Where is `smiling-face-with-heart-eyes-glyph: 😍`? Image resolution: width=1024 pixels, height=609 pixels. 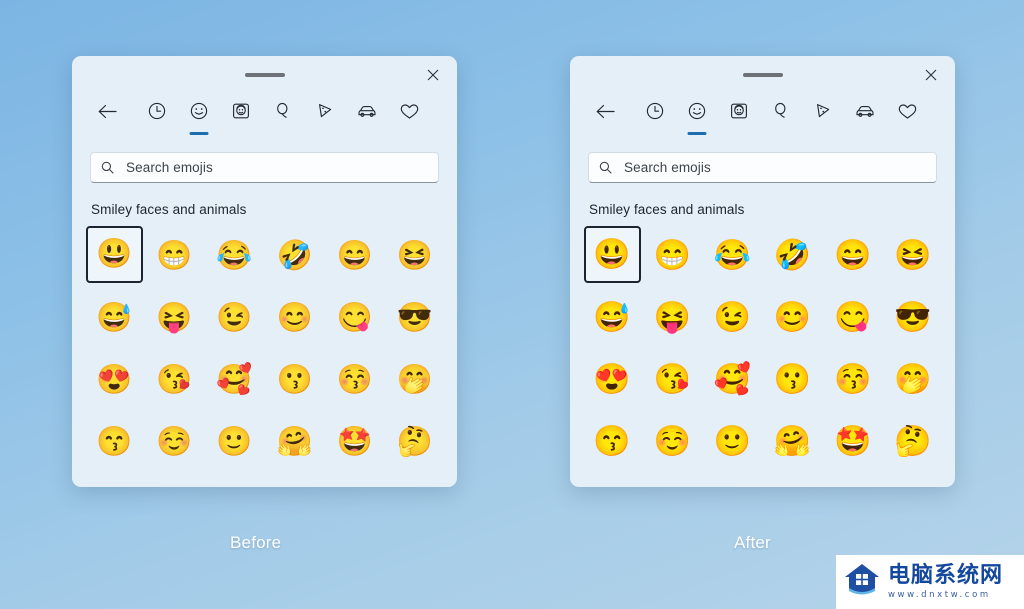
smiling-face-with-heart-eyes-glyph: 😍 is located at coordinates (612, 379).